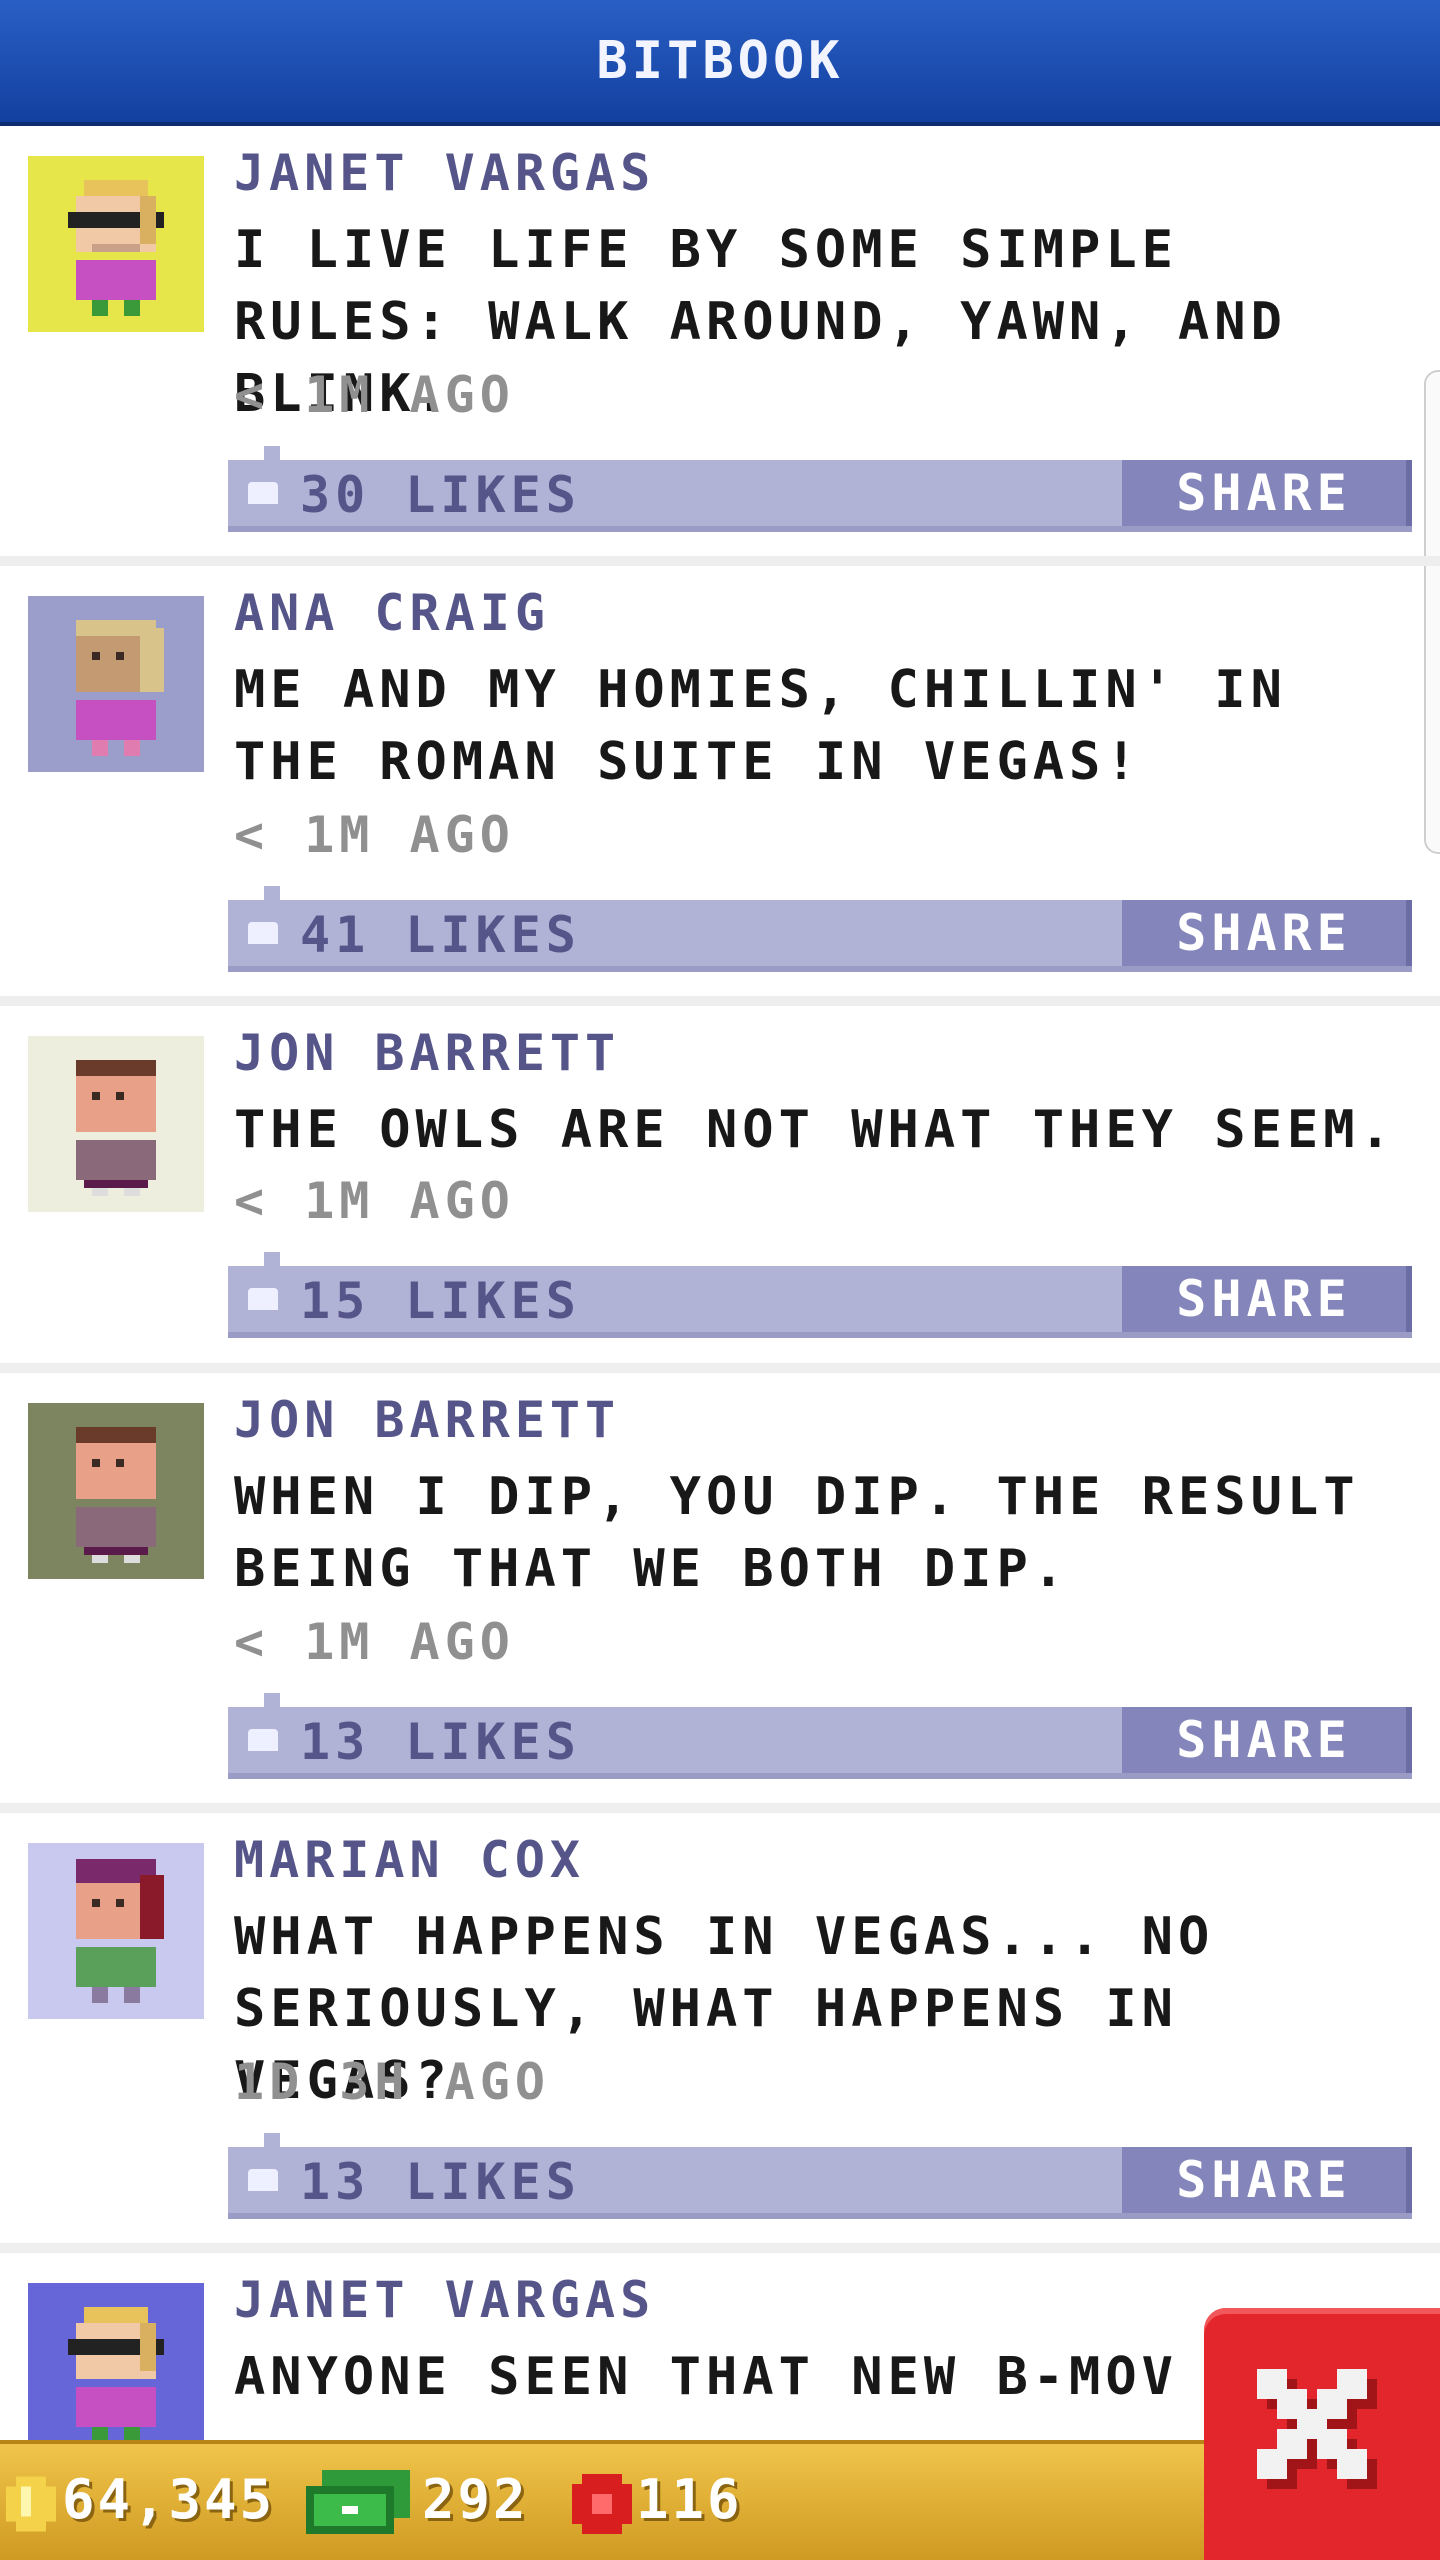 This screenshot has height=2560, width=1440. Describe the element at coordinates (820, 489) in the screenshot. I see `like-bar: 30 LIKES SHARE` at that location.